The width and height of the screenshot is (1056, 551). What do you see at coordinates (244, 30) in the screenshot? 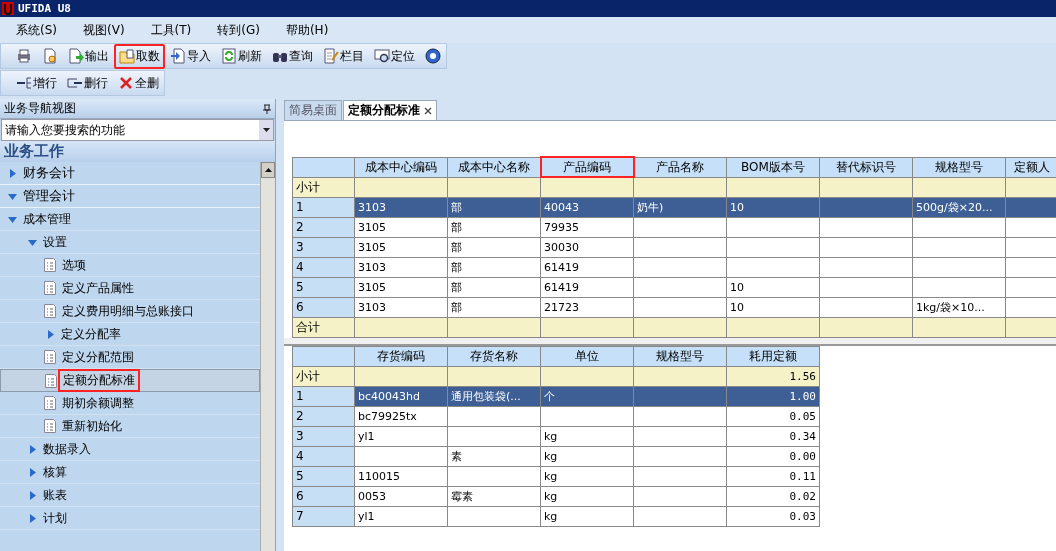
I see `menu-item: 转到(G)` at bounding box center [244, 30].